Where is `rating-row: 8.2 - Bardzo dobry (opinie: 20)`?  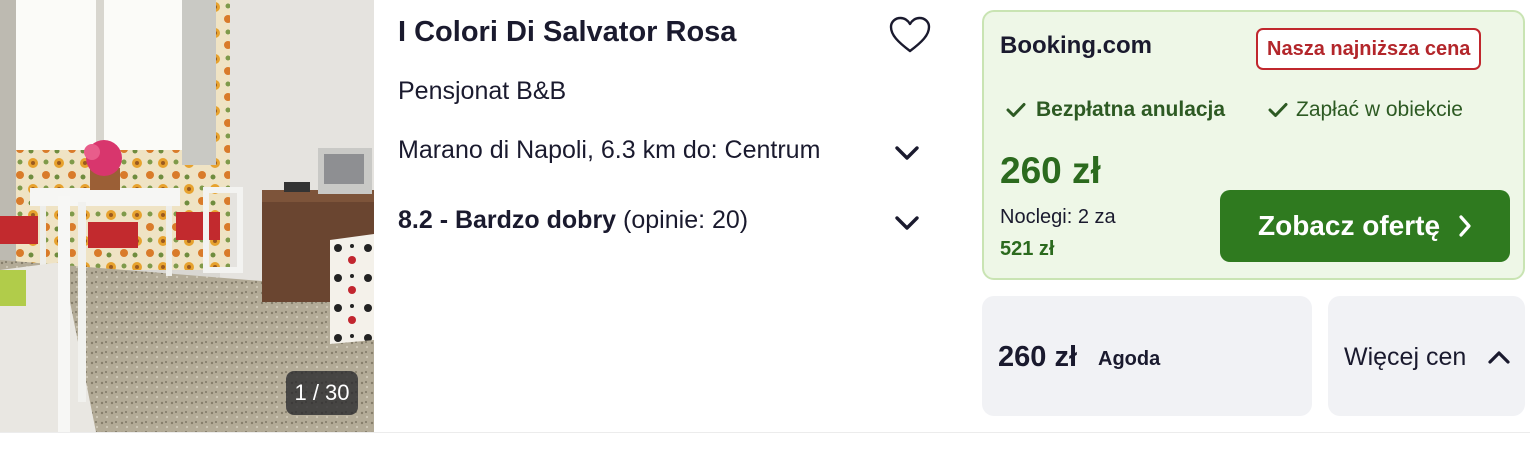 rating-row: 8.2 - Bardzo dobry (opinie: 20) is located at coordinates (668, 222).